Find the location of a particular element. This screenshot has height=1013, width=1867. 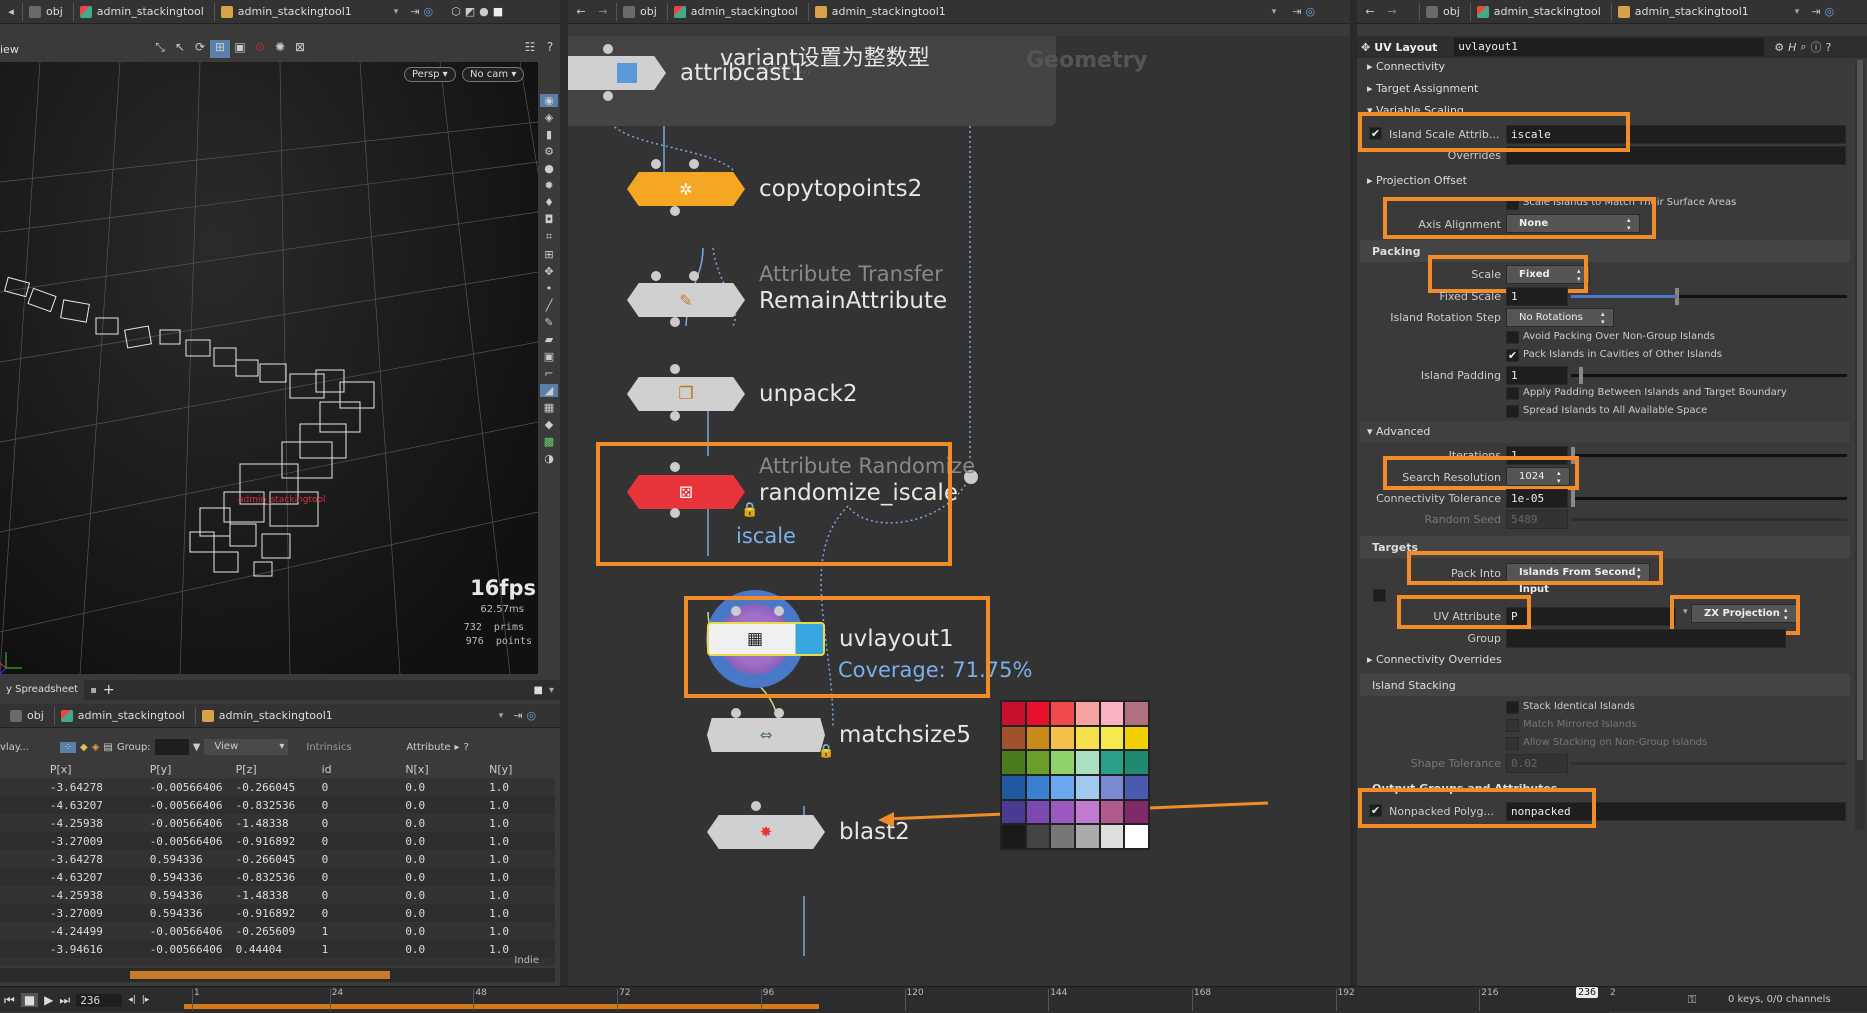

params-path-stackingtool1: admin_stackingtool1 is located at coordinates (1700, 11).